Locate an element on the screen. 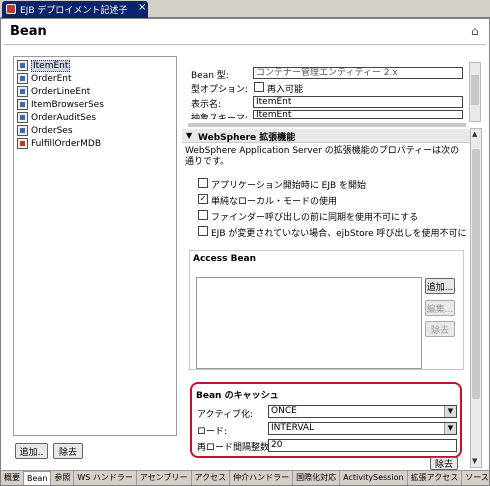 This screenshot has height=486, width=490. display-name-label: 表示名: is located at coordinates (206, 105).